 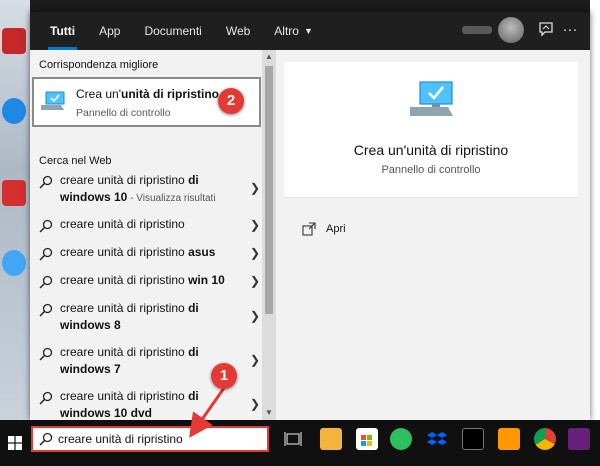 What do you see at coordinates (269, 413) in the screenshot?
I see `scroll-down-icon: ▼` at bounding box center [269, 413].